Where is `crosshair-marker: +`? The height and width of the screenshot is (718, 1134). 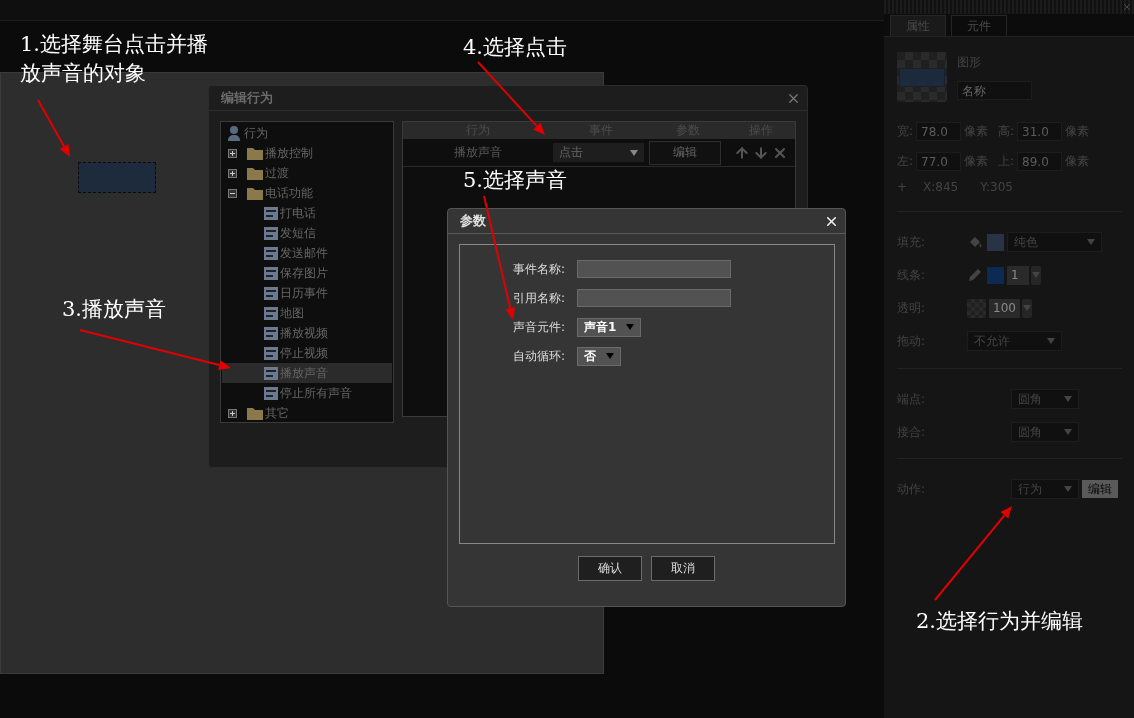
crosshair-marker: + is located at coordinates (902, 187).